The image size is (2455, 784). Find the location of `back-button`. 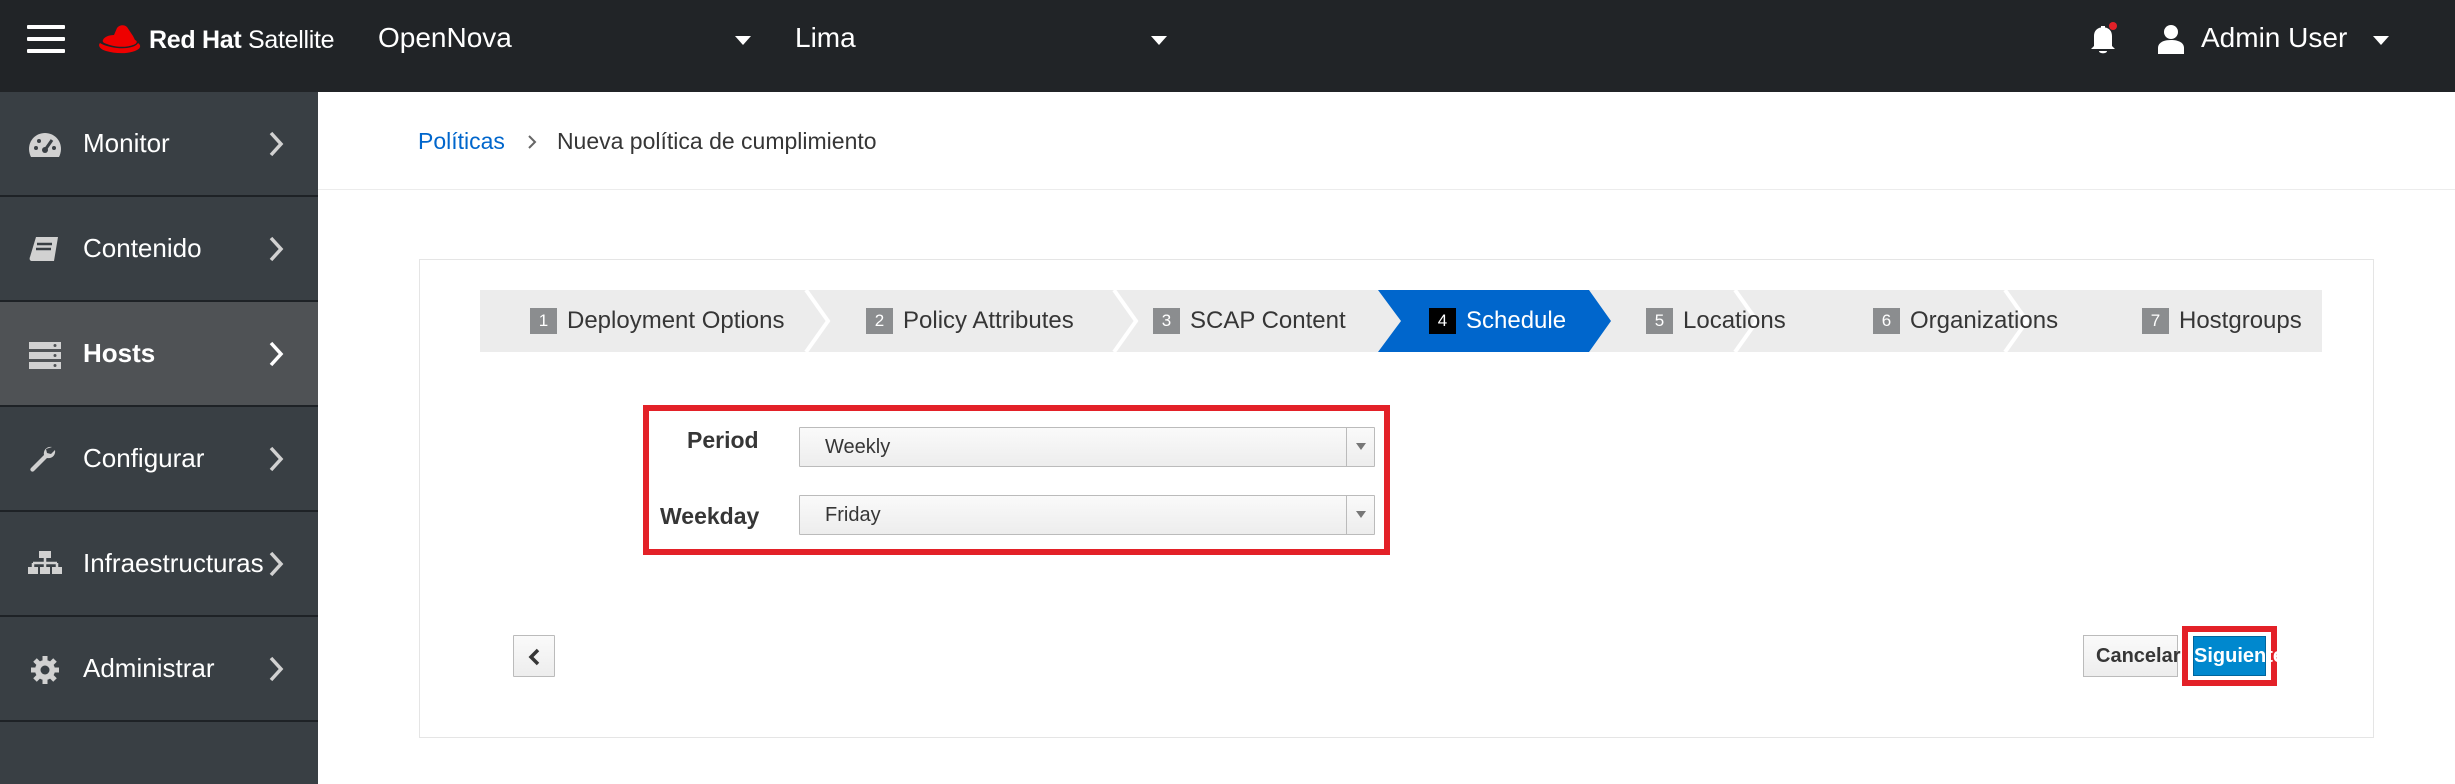

back-button is located at coordinates (534, 656).